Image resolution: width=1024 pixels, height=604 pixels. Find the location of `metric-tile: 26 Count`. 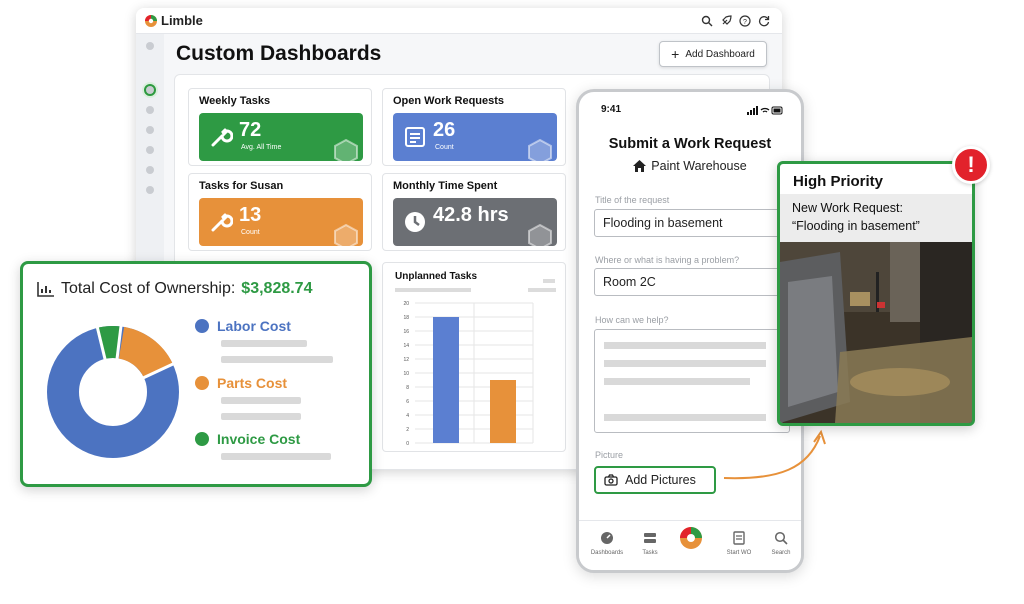

metric-tile: 26 Count is located at coordinates (475, 137).